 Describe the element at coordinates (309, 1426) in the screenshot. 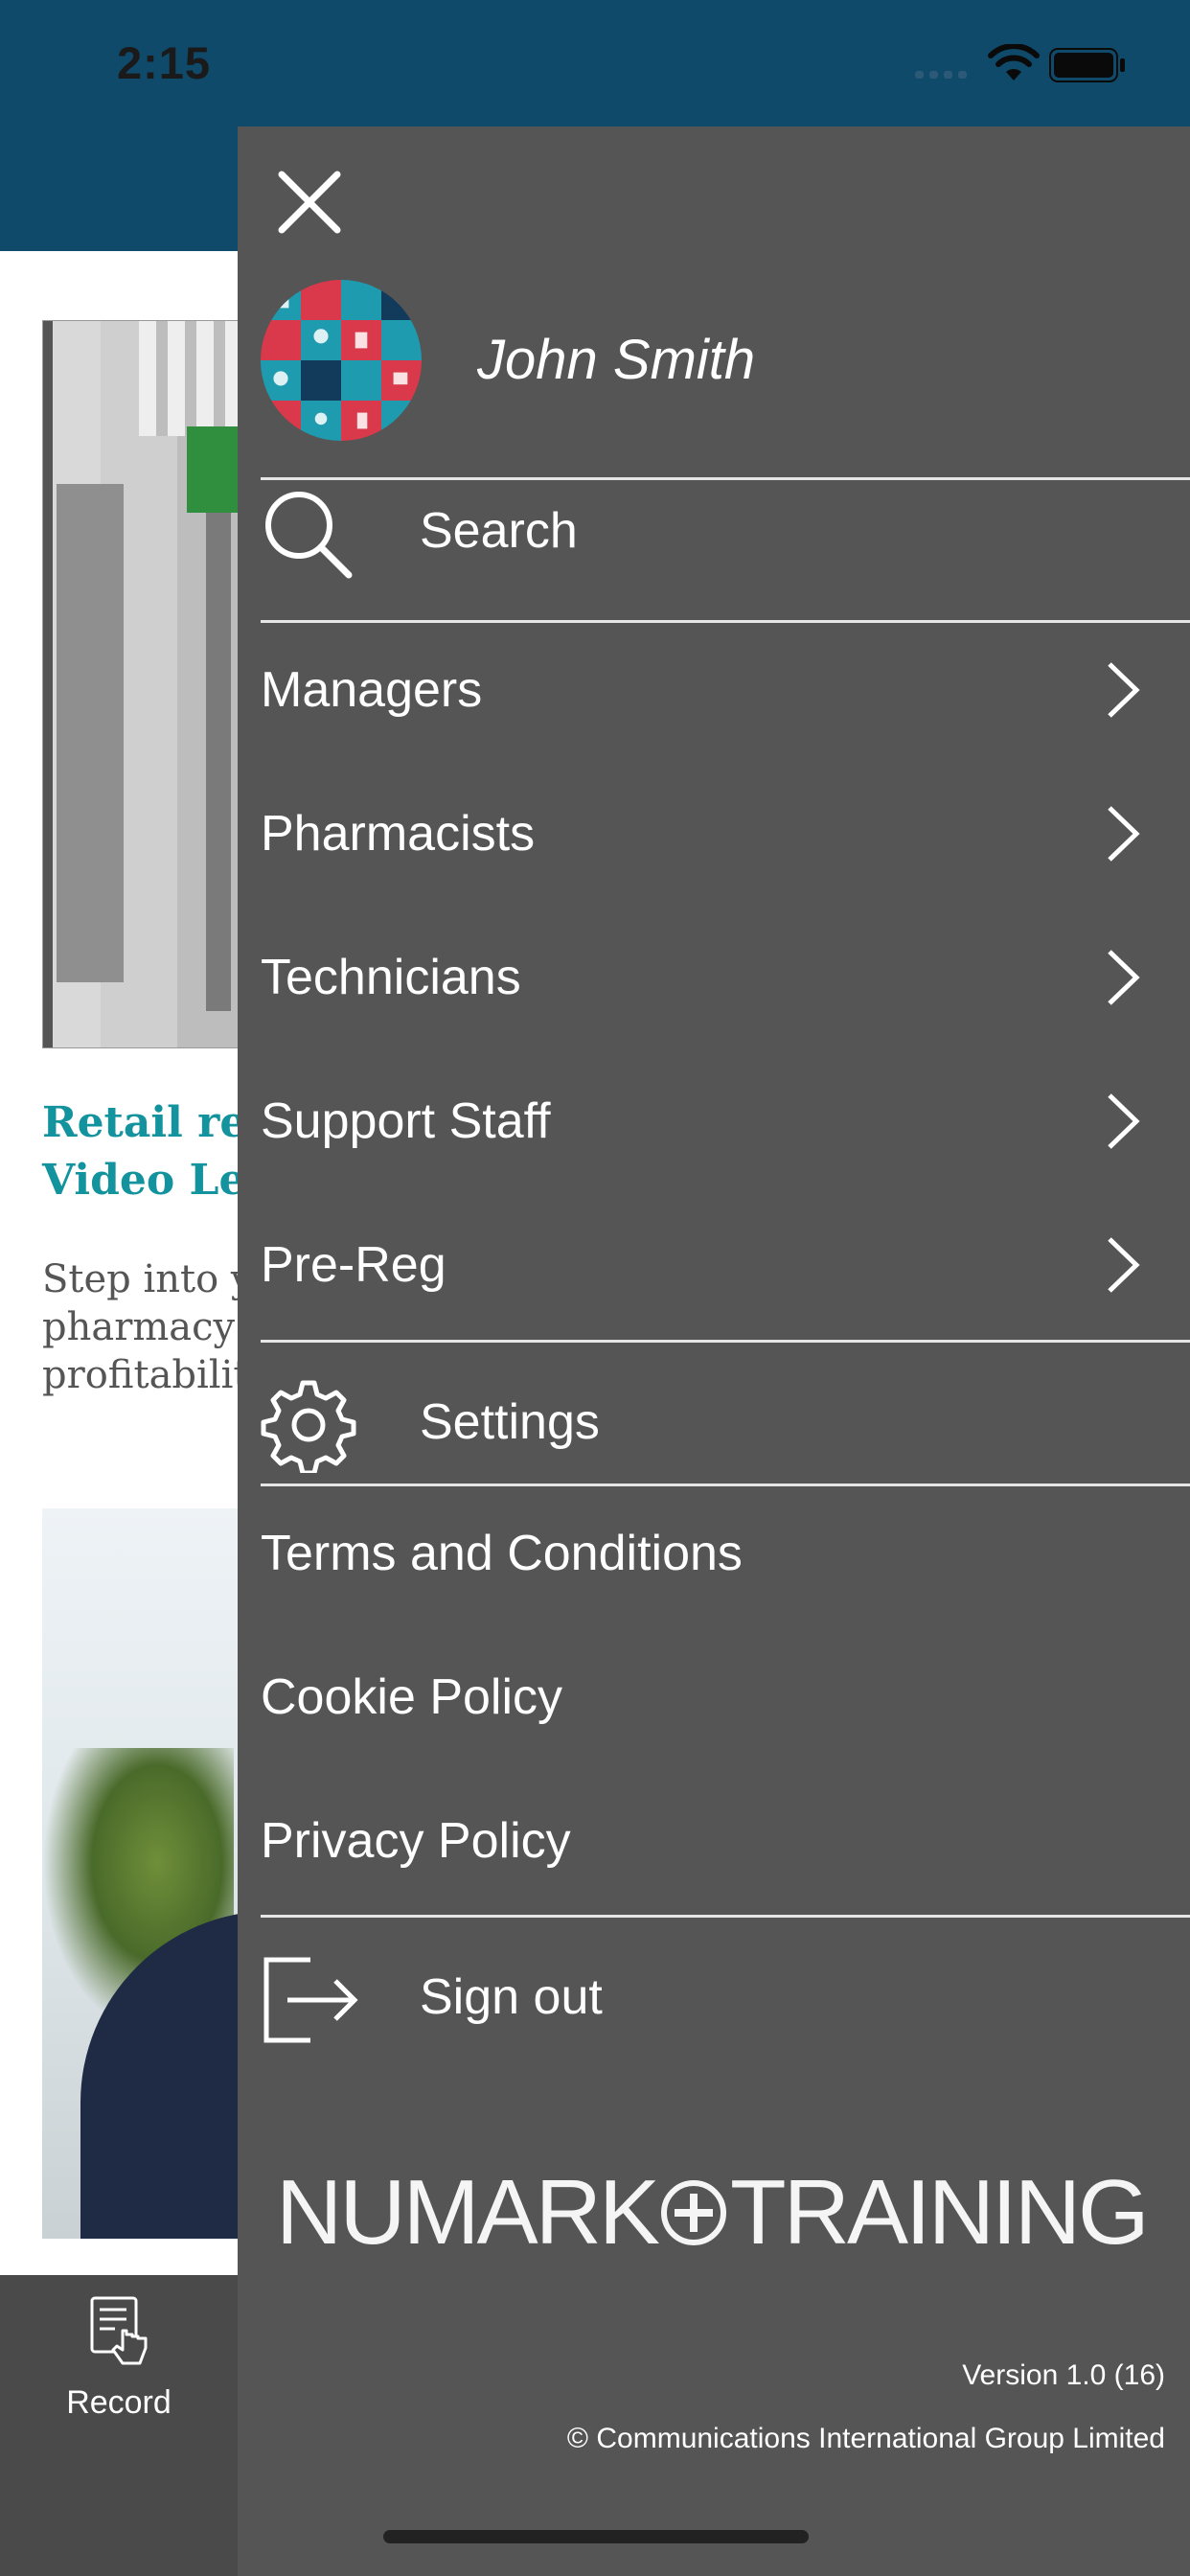

I see `gear-icon` at that location.